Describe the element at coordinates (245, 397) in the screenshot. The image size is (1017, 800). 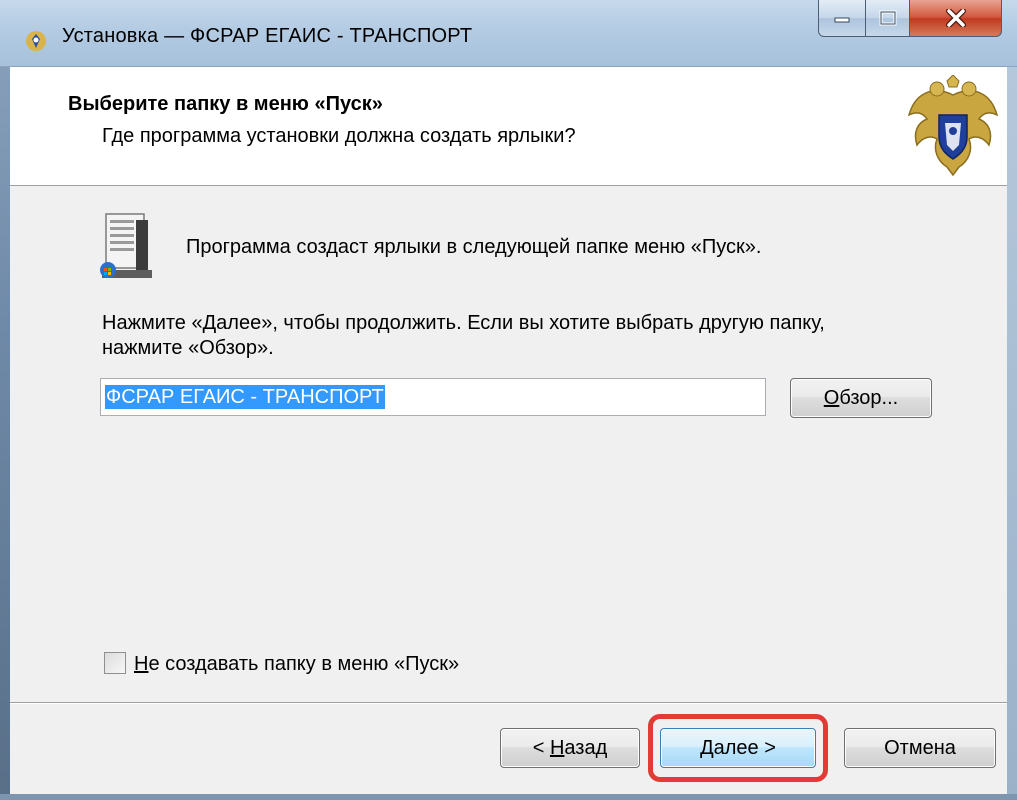
I see `folder-input-value: ФСРАР ЕГАИС - ТРАНСПОРТ` at that location.